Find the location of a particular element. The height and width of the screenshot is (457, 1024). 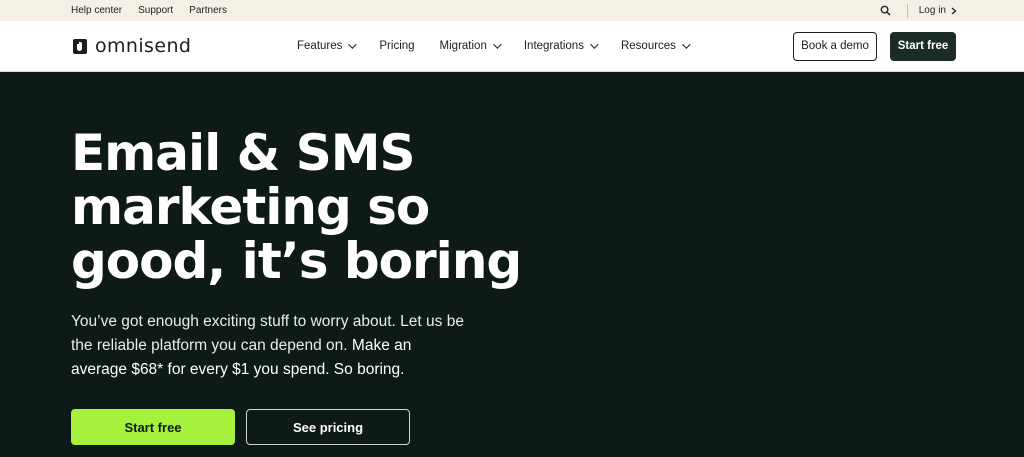

nav-item-label: Pricing is located at coordinates (397, 46).